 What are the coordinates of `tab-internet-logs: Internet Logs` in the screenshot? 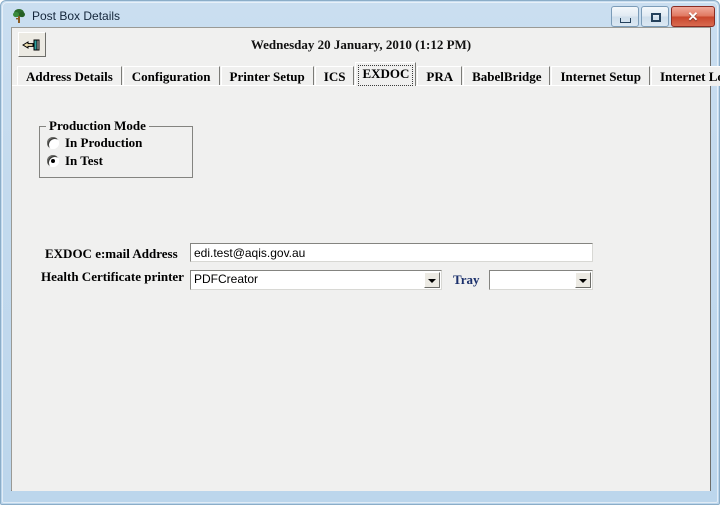 It's located at (685, 76).